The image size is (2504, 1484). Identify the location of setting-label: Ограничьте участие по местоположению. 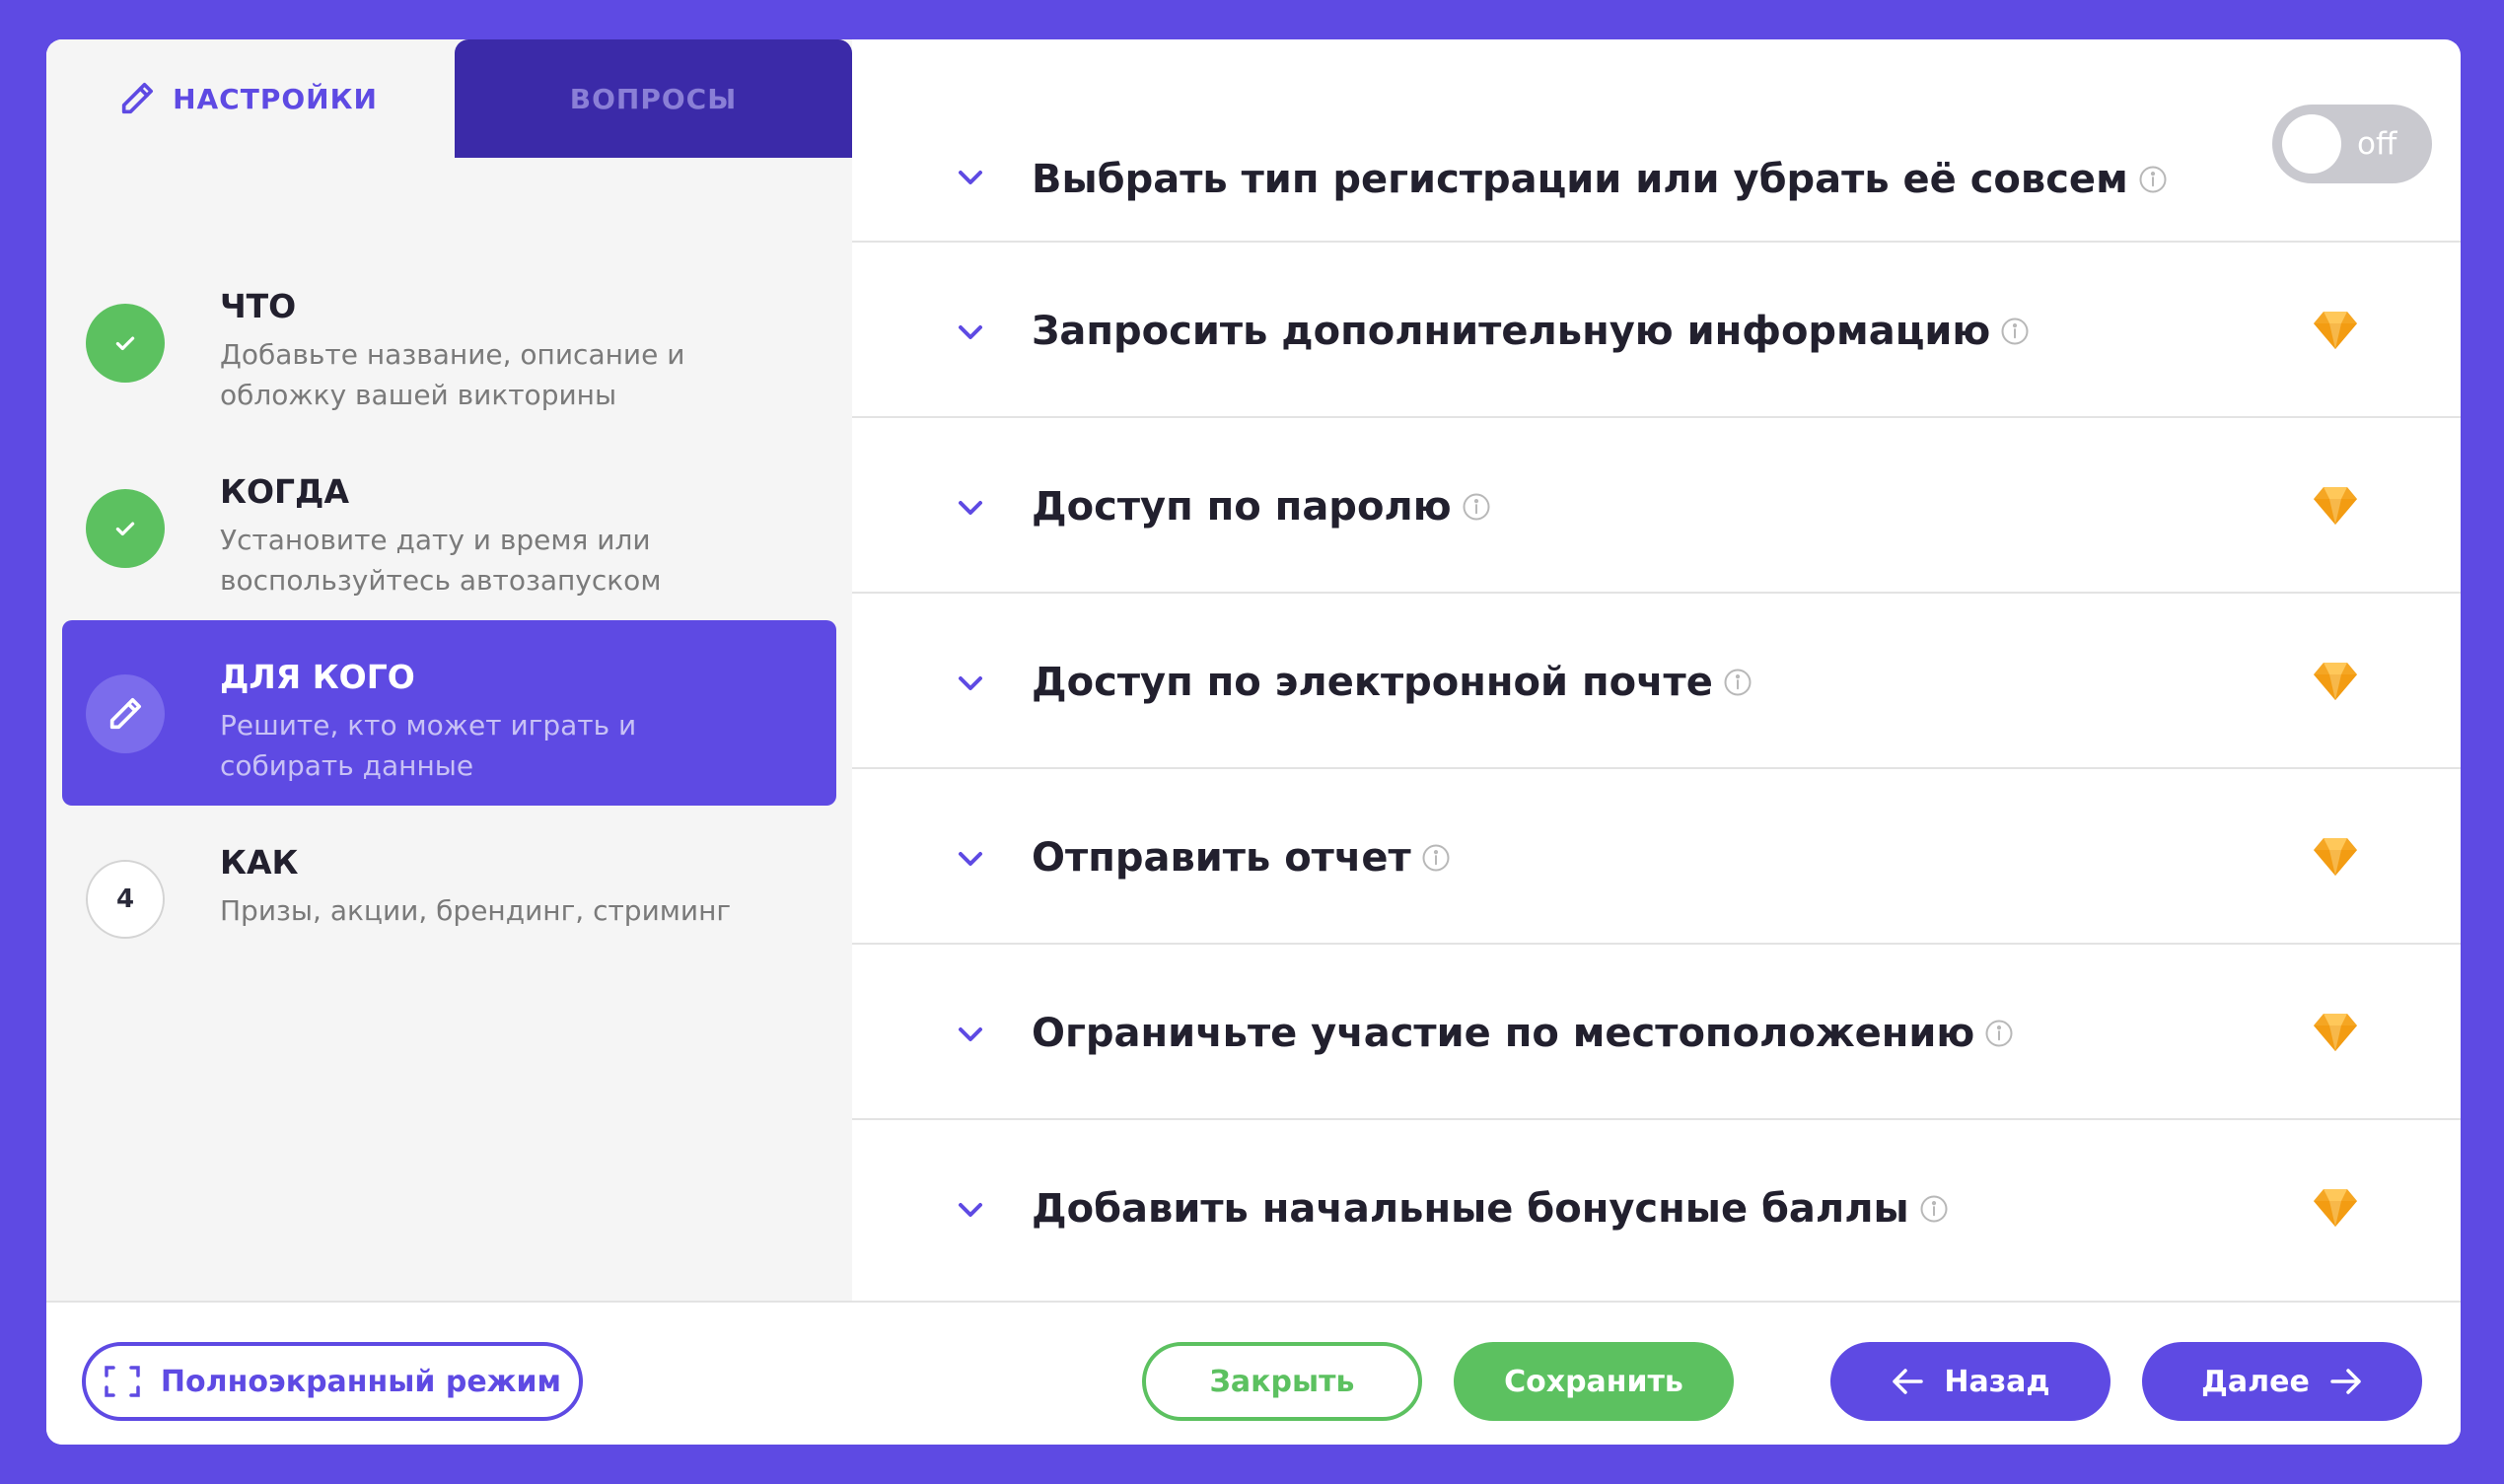
(1504, 1033).